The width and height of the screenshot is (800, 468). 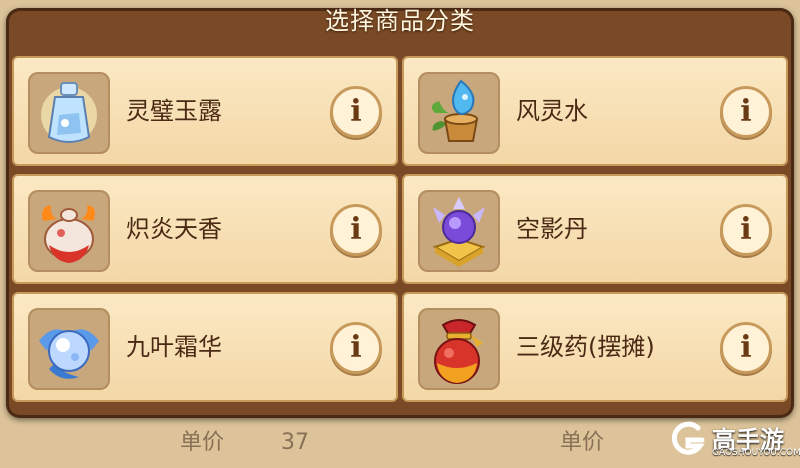 I want to click on nine-leaf-frost-icon, so click(x=69, y=349).